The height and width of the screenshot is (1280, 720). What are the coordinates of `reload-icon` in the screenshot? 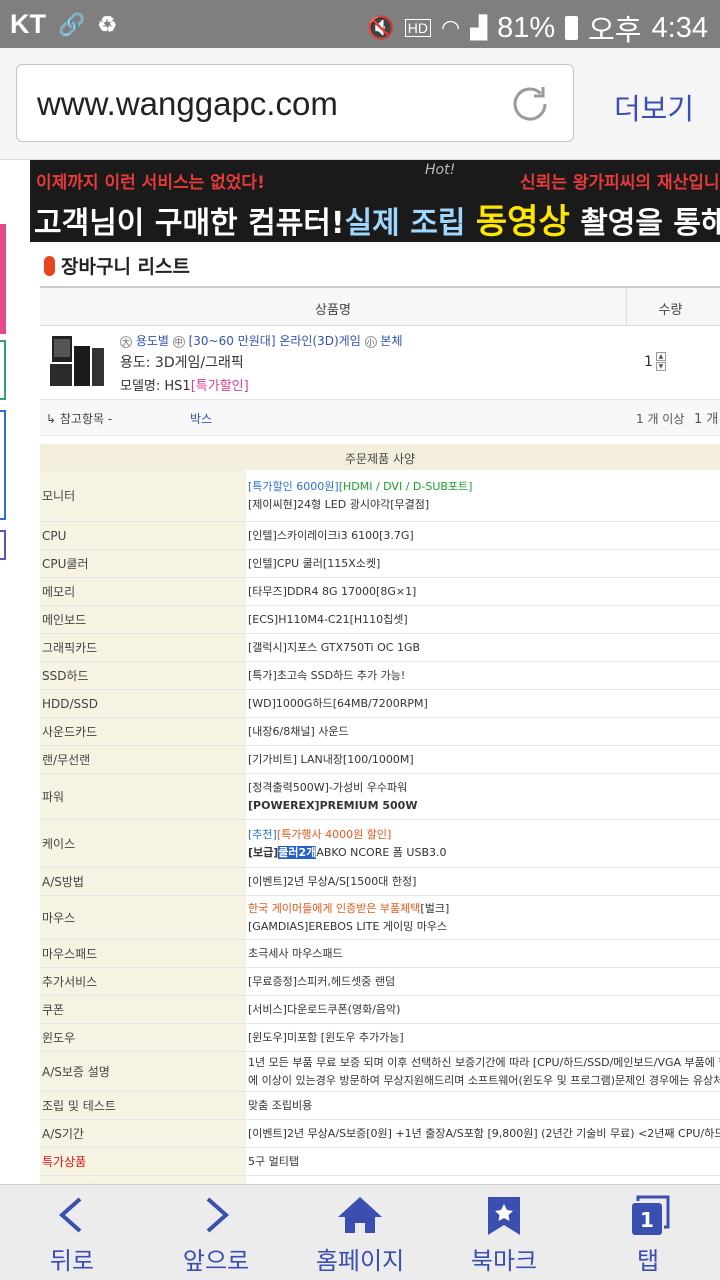 It's located at (530, 104).